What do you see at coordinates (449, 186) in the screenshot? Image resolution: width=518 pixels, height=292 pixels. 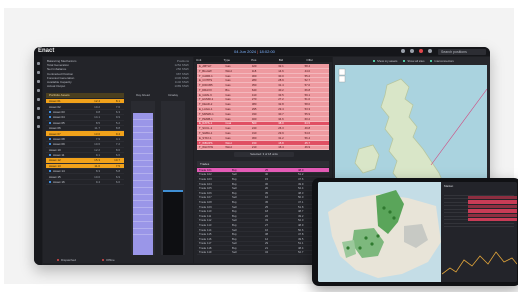 I see `laptop-title: Market` at bounding box center [449, 186].